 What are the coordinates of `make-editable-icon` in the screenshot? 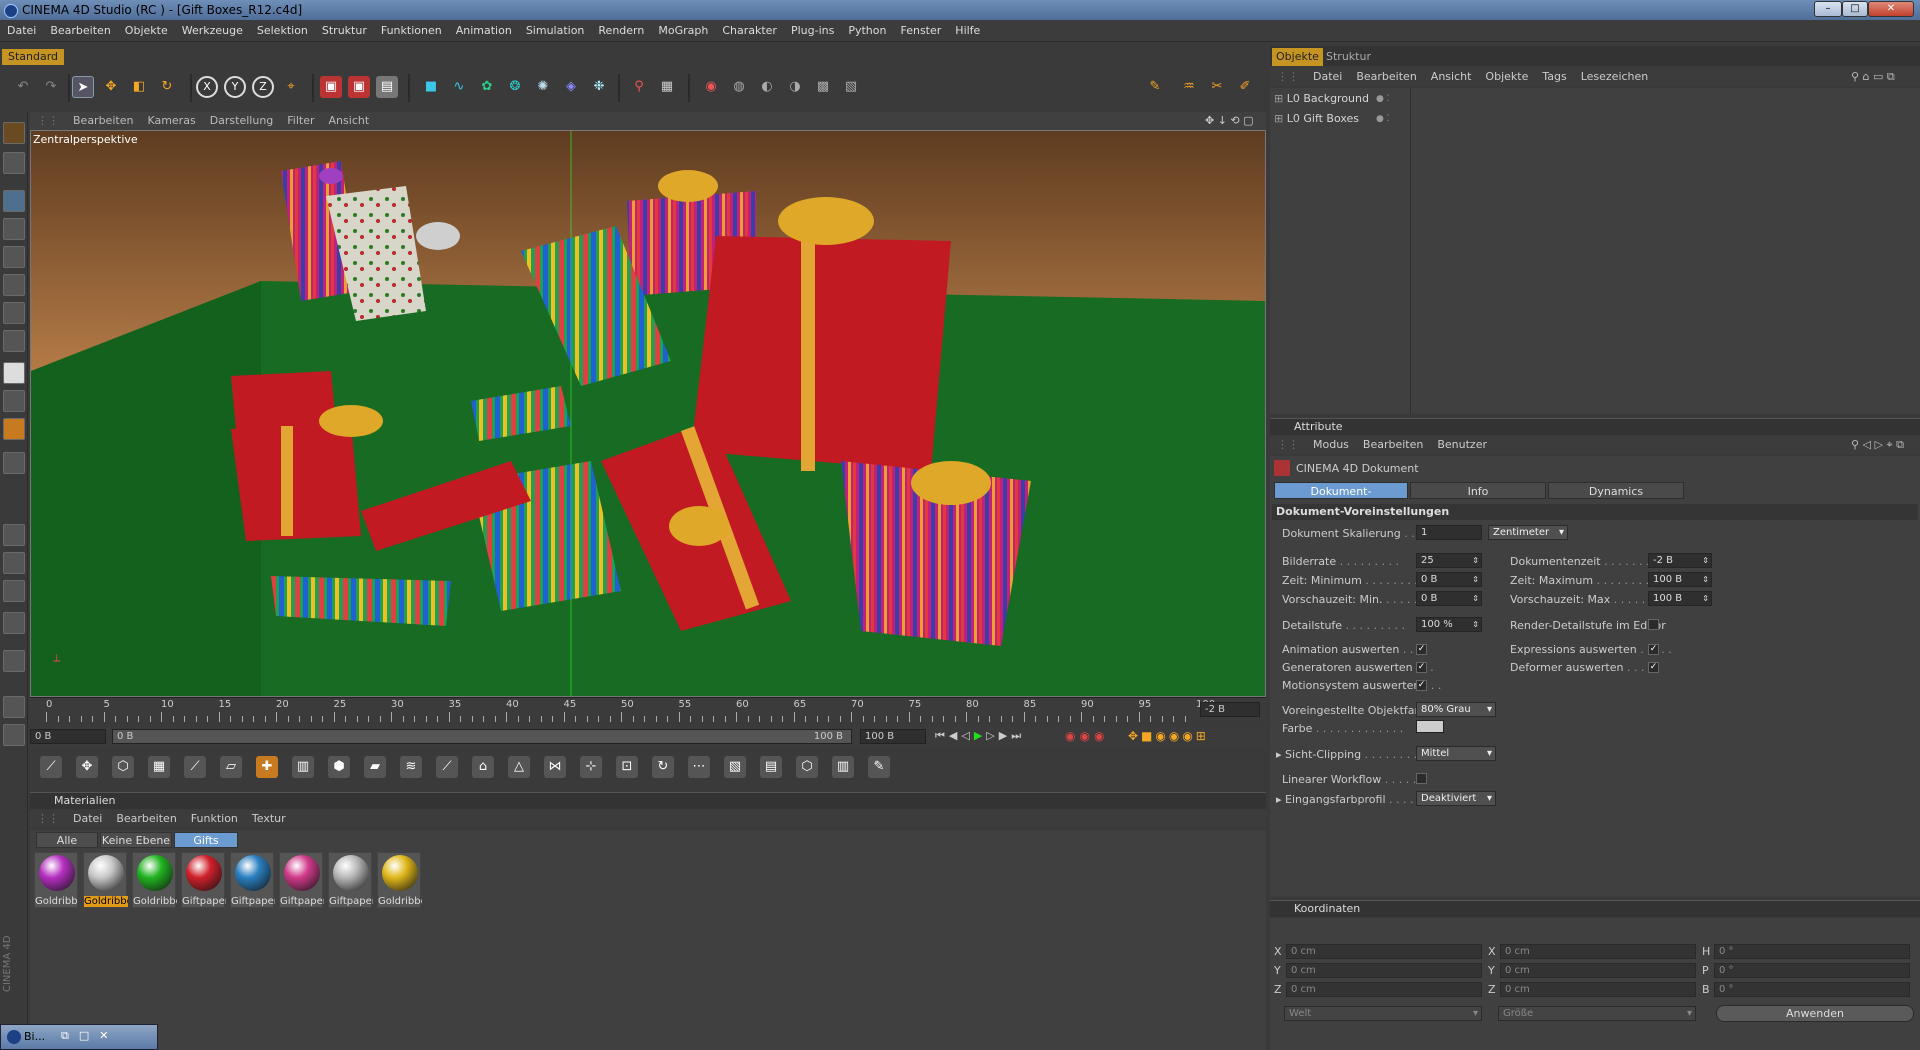 It's located at (14, 133).